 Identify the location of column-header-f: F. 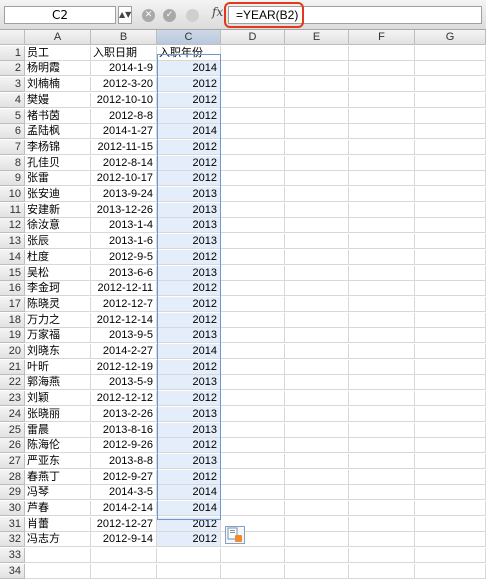
(382, 37).